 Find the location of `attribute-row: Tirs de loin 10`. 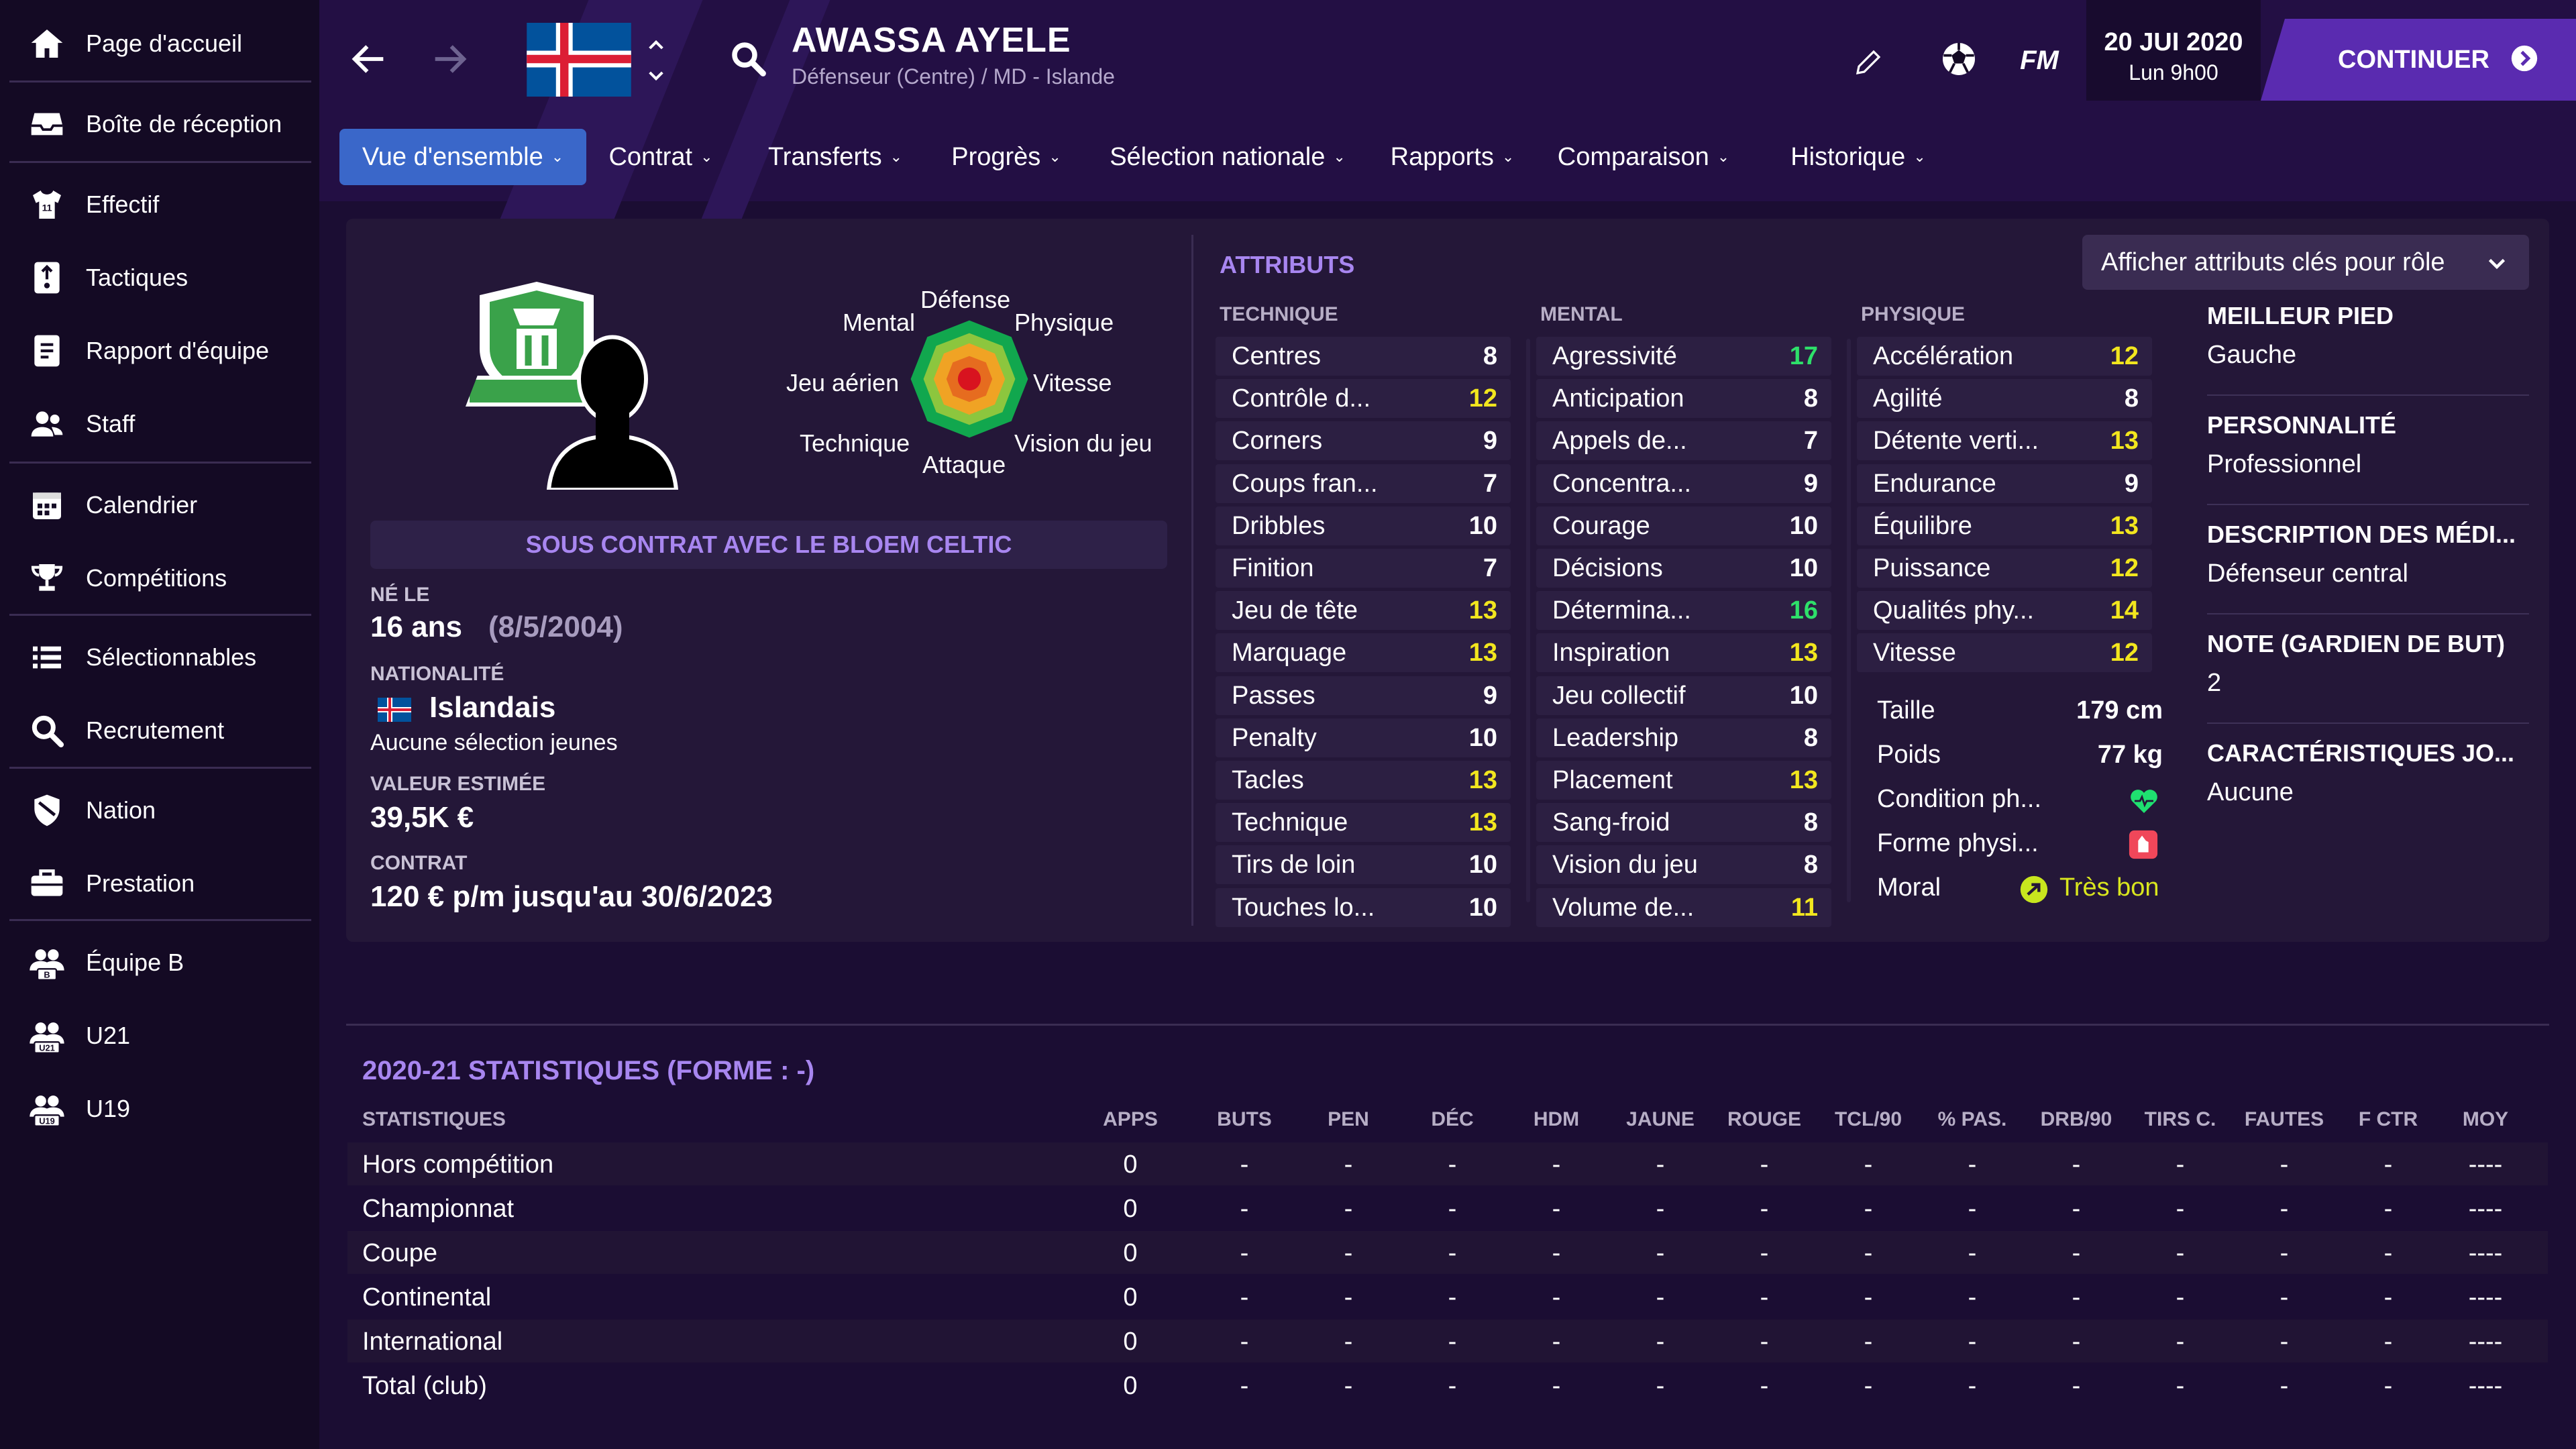

attribute-row: Tirs de loin 10 is located at coordinates (1363, 865).